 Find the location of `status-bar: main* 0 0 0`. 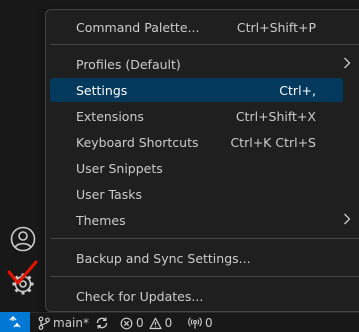

status-bar: main* 0 0 0 is located at coordinates (179, 322).